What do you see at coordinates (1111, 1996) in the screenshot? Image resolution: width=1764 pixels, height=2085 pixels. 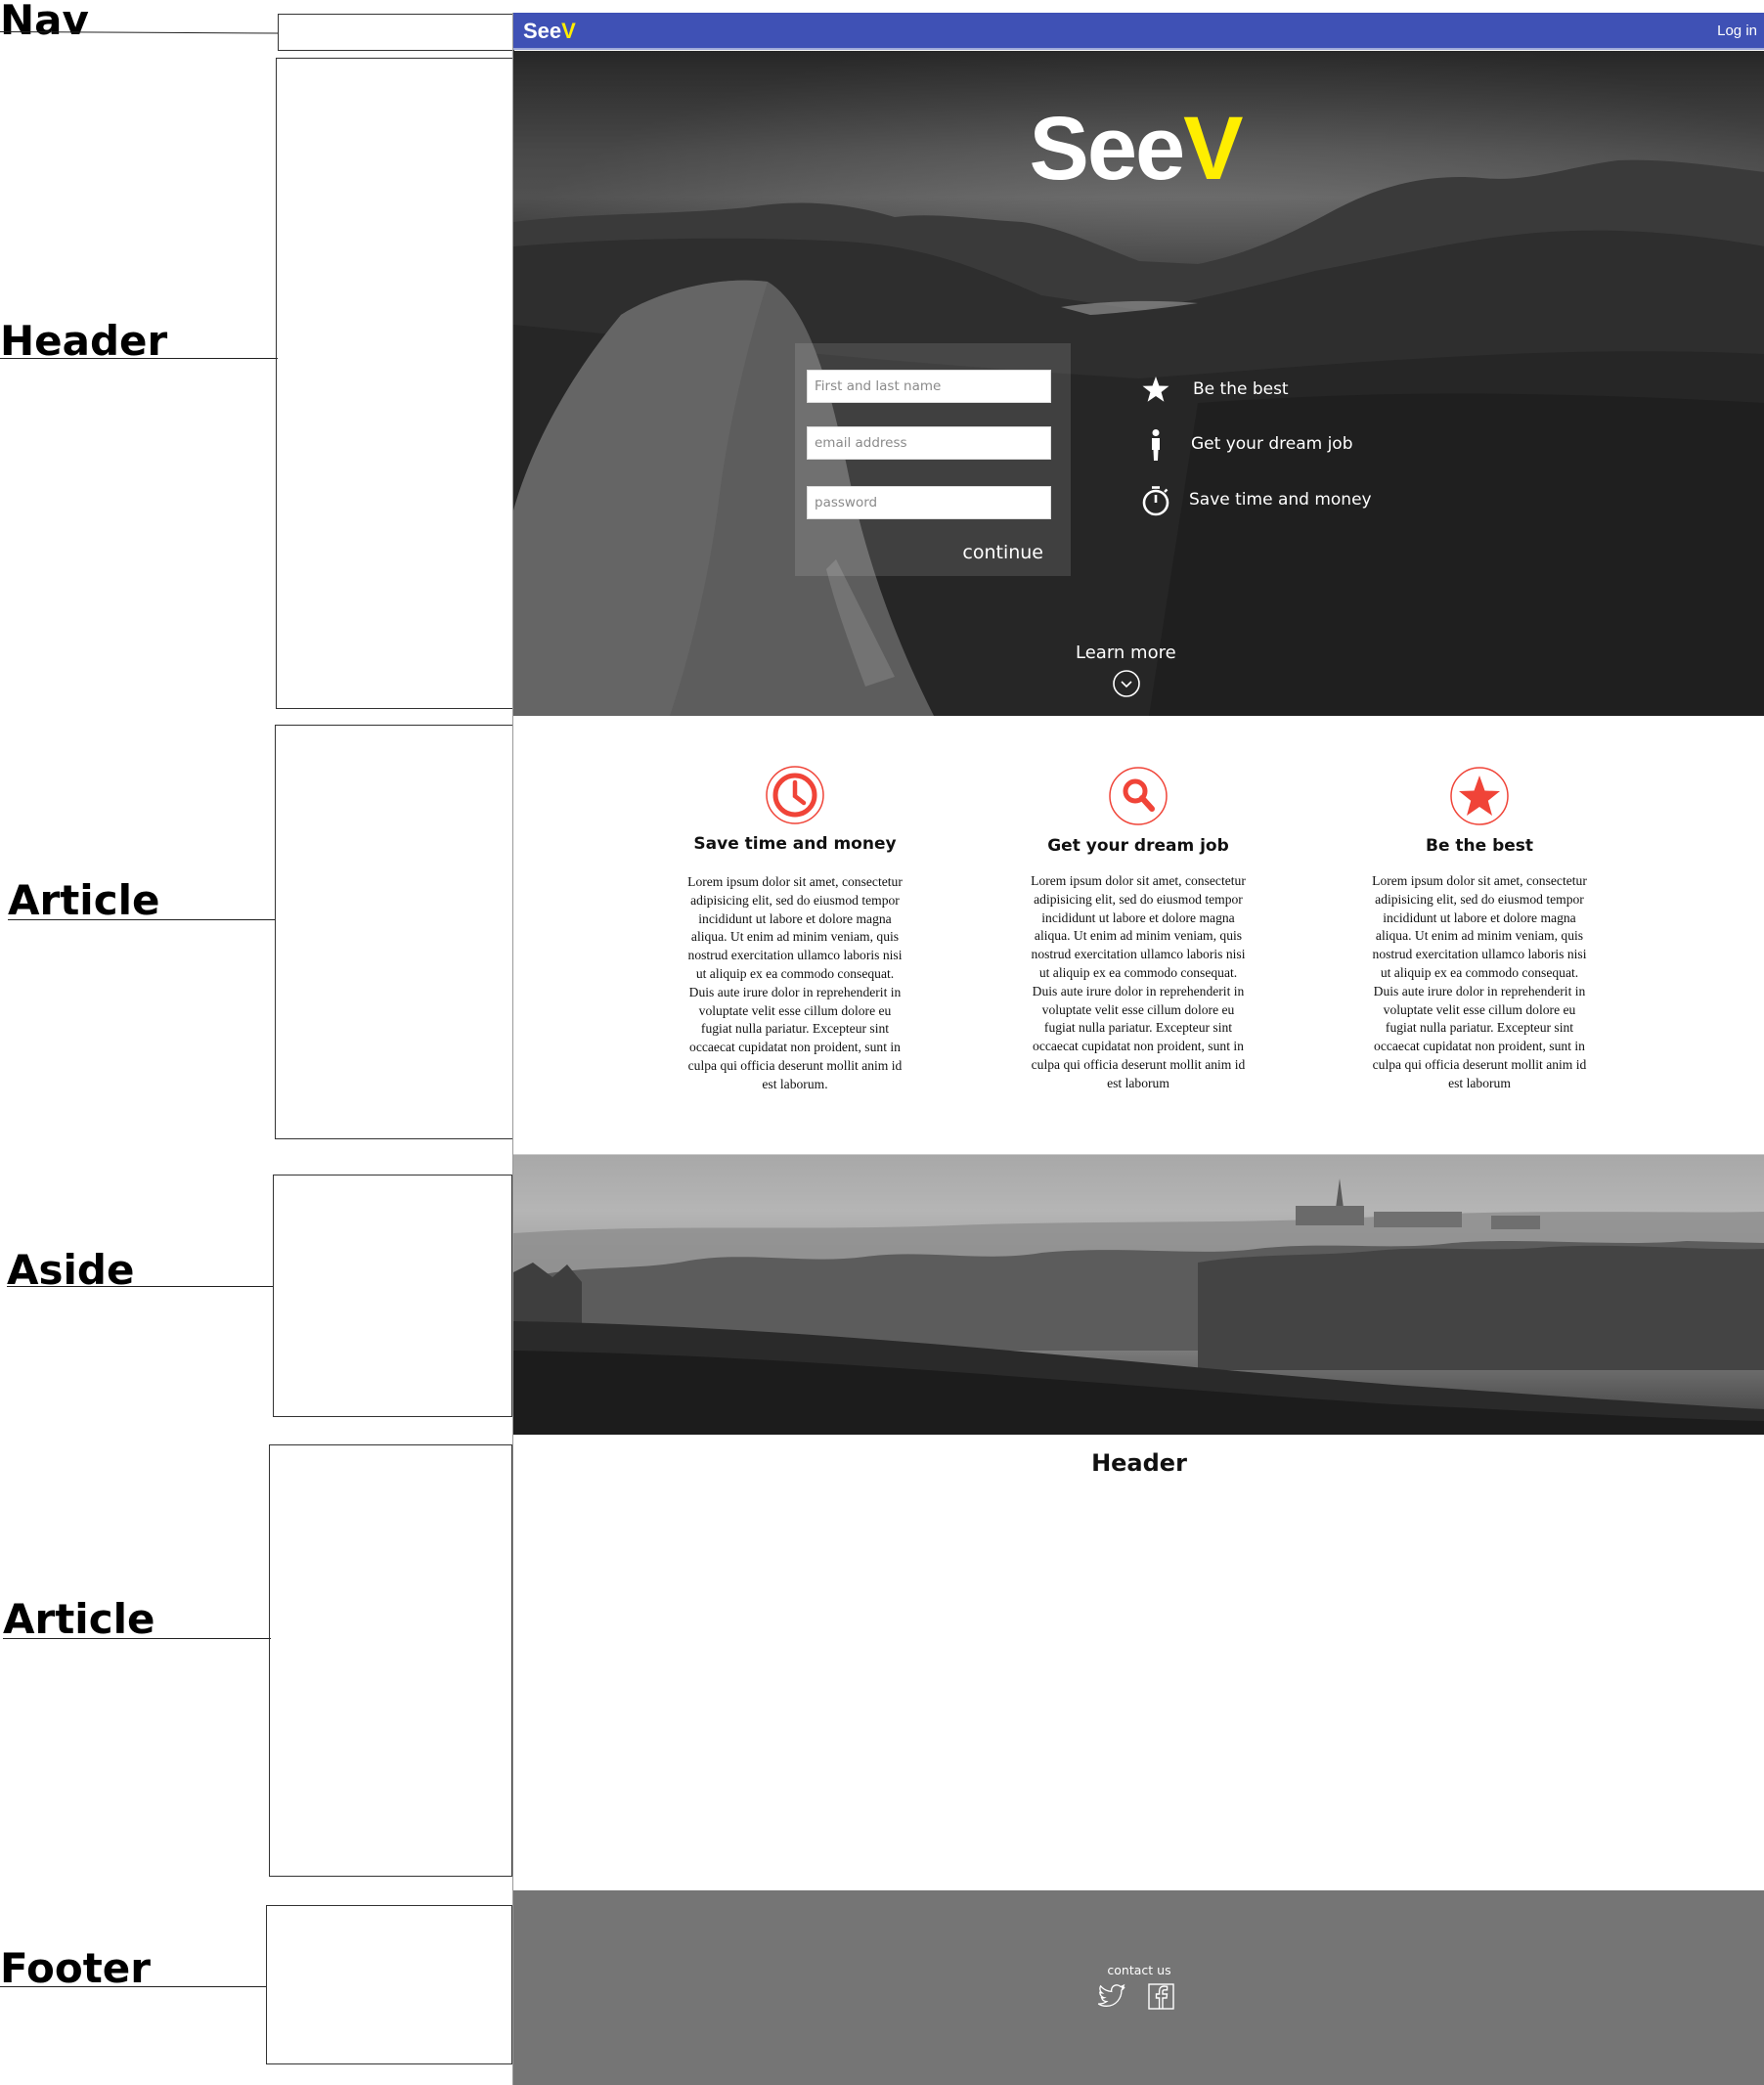 I see `twitter-icon` at bounding box center [1111, 1996].